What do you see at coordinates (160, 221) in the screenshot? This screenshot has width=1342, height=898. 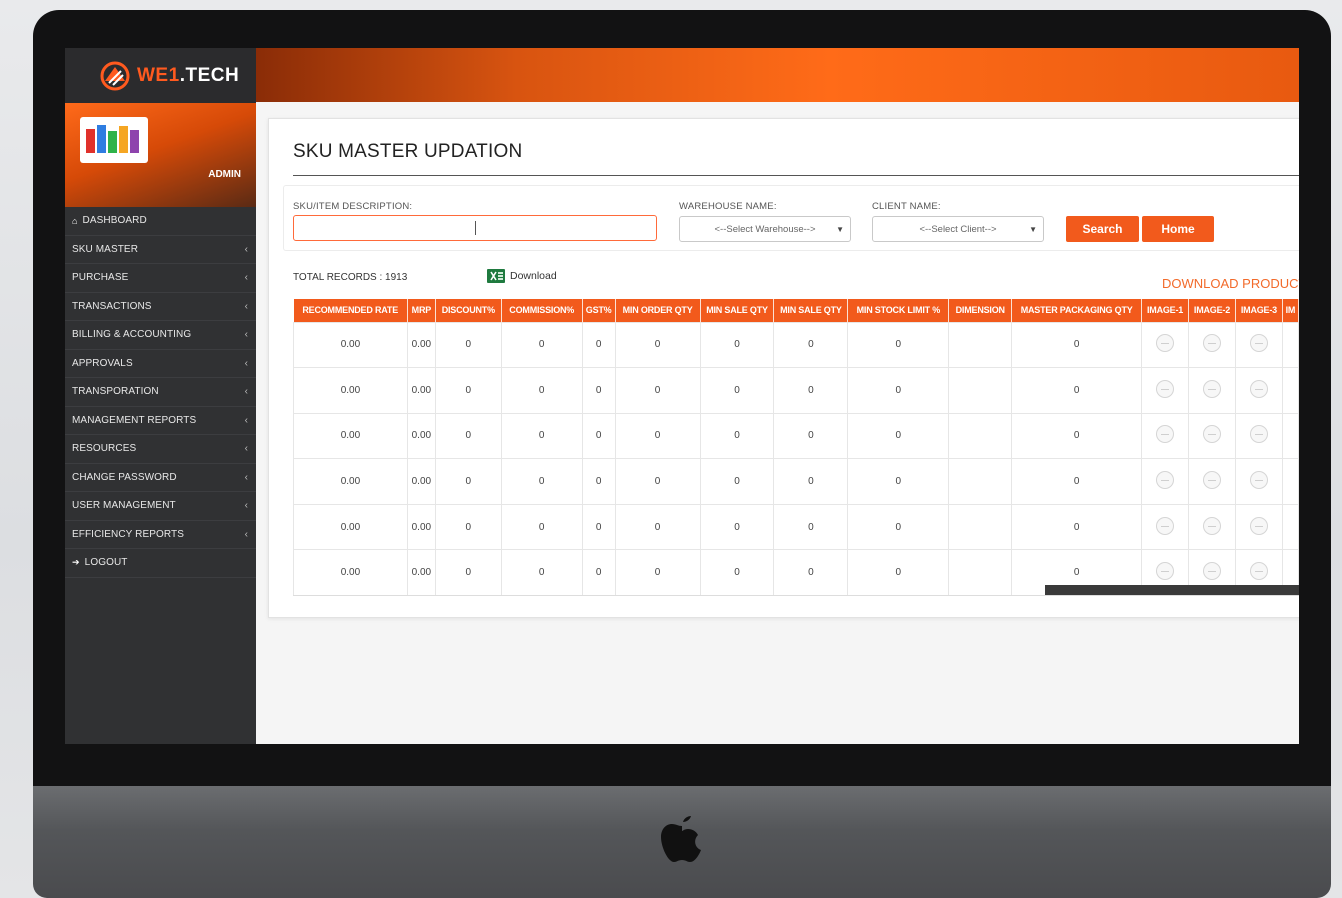 I see `sidebar-item-dashboard: ⌂ DASHBOARD` at bounding box center [160, 221].